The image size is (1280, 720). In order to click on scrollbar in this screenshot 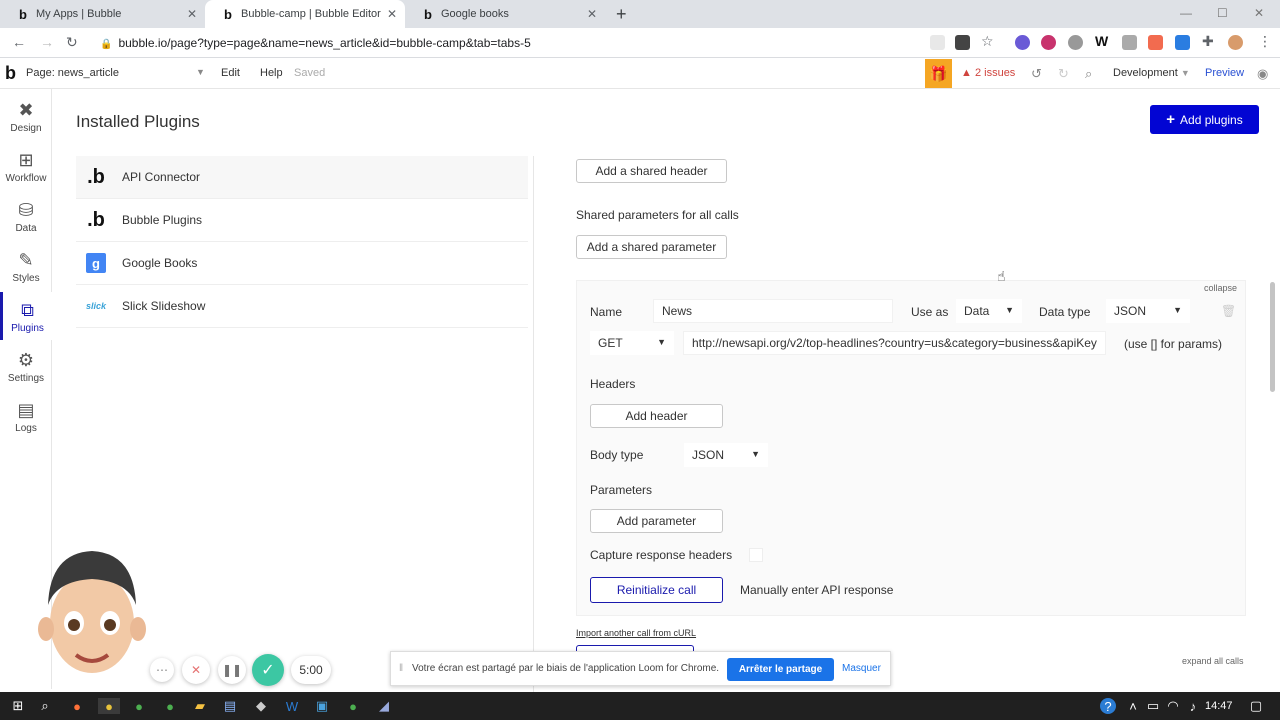, I will do `click(1272, 337)`.